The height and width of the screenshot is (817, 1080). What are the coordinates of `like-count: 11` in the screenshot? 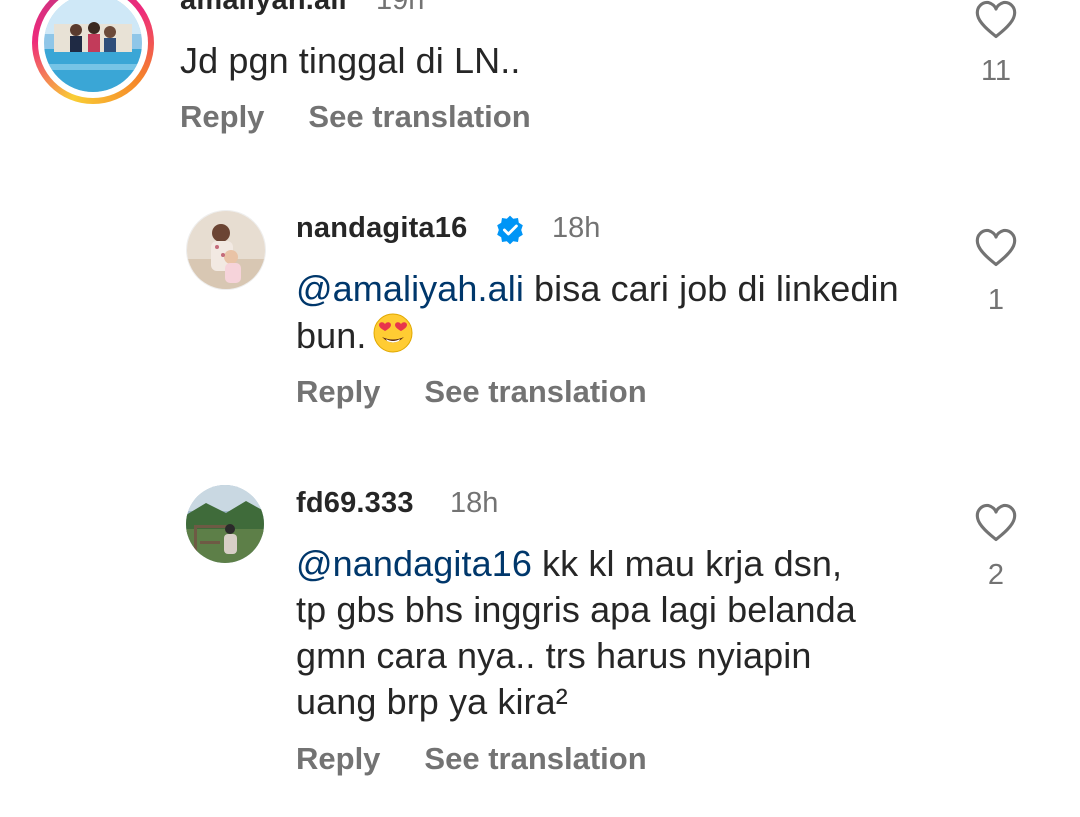 It's located at (996, 71).